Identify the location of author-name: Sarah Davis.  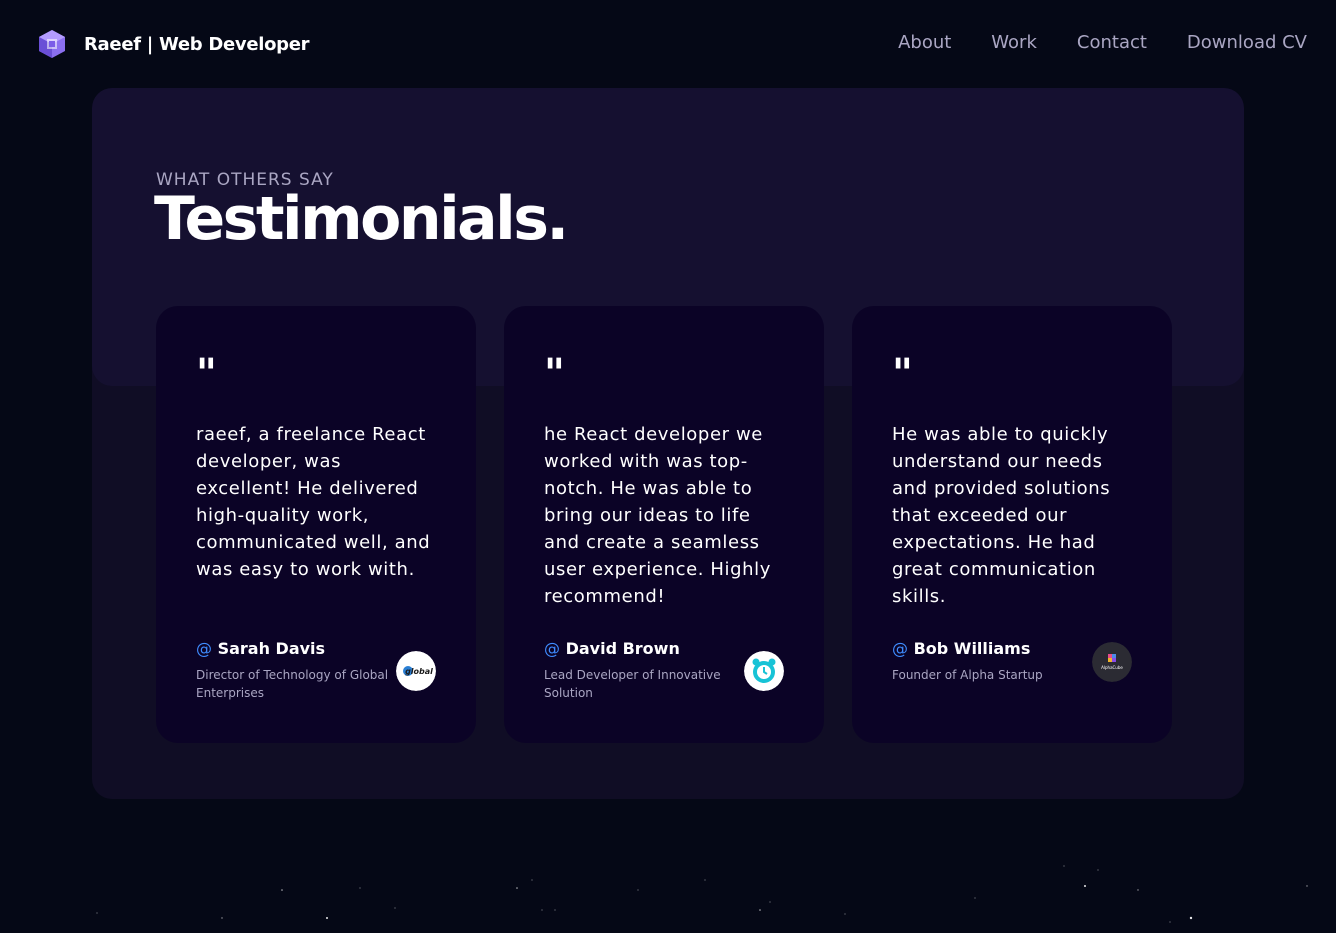
(271, 648).